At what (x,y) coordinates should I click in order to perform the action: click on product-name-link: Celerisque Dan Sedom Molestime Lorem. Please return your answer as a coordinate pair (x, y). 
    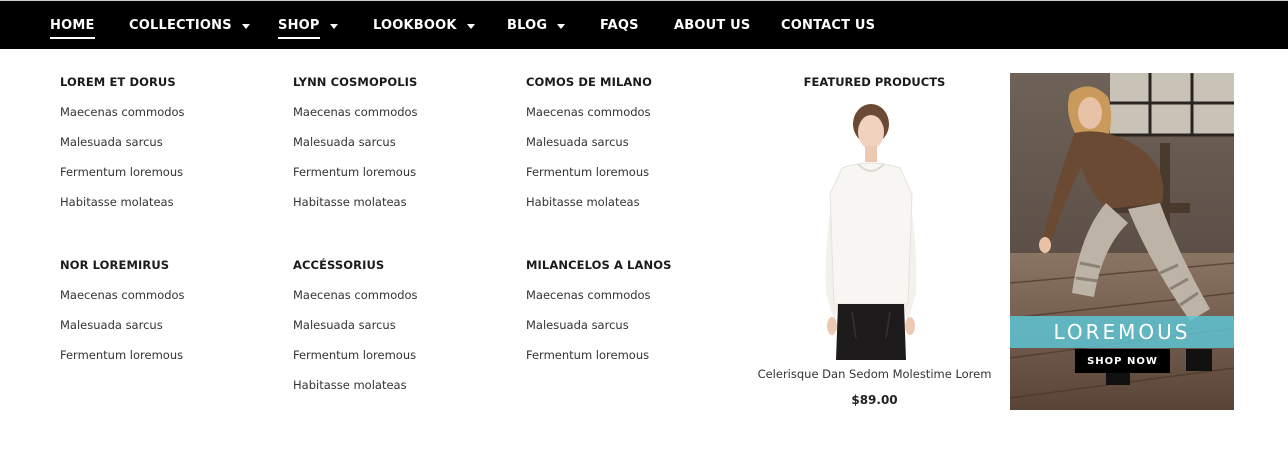
    Looking at the image, I should click on (874, 374).